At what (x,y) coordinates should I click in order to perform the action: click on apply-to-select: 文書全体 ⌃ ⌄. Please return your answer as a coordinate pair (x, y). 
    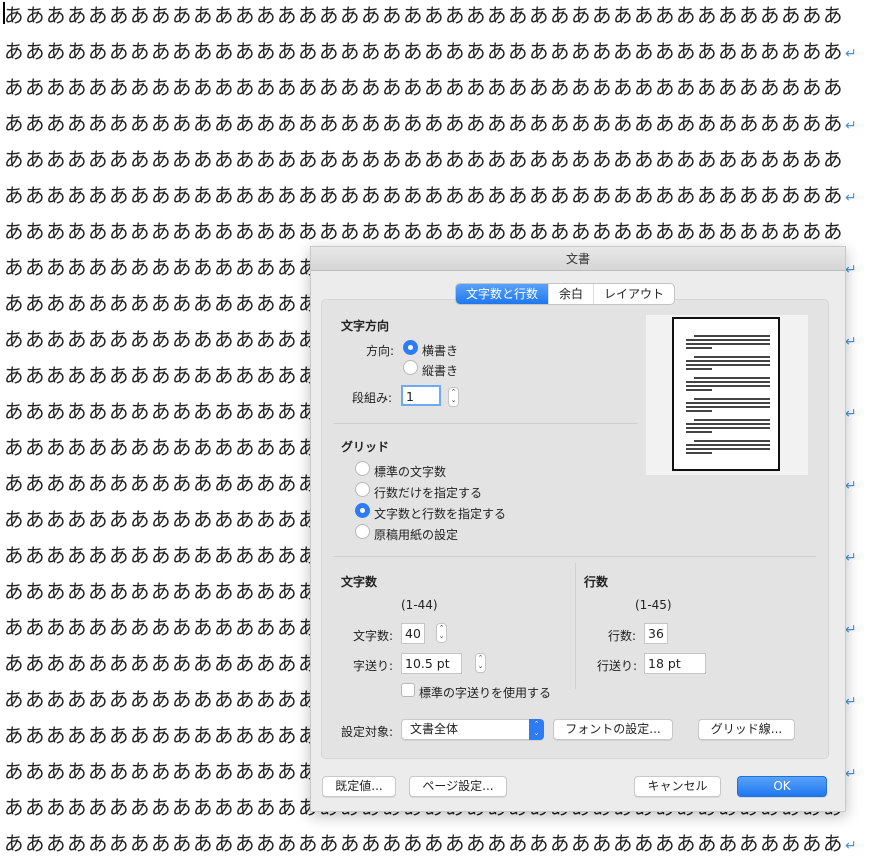
    Looking at the image, I should click on (472, 729).